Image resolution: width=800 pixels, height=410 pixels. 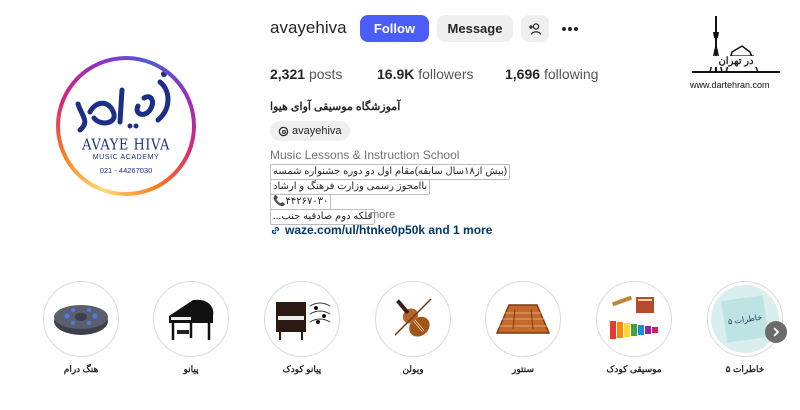 I want to click on highlight-label: موسیقی کودک, so click(x=634, y=369).